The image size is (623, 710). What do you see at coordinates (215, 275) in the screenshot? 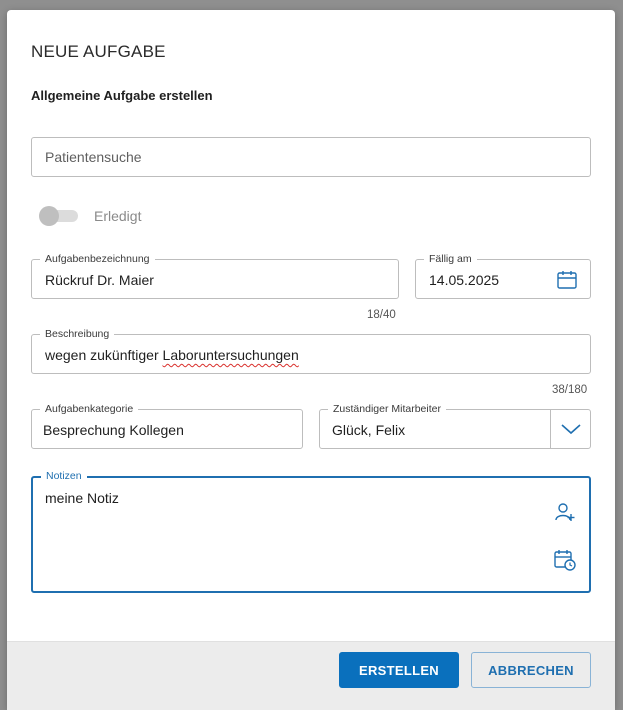
I see `task-name-field: Aufgabenbezeichnung Rückruf Dr. Maier` at bounding box center [215, 275].